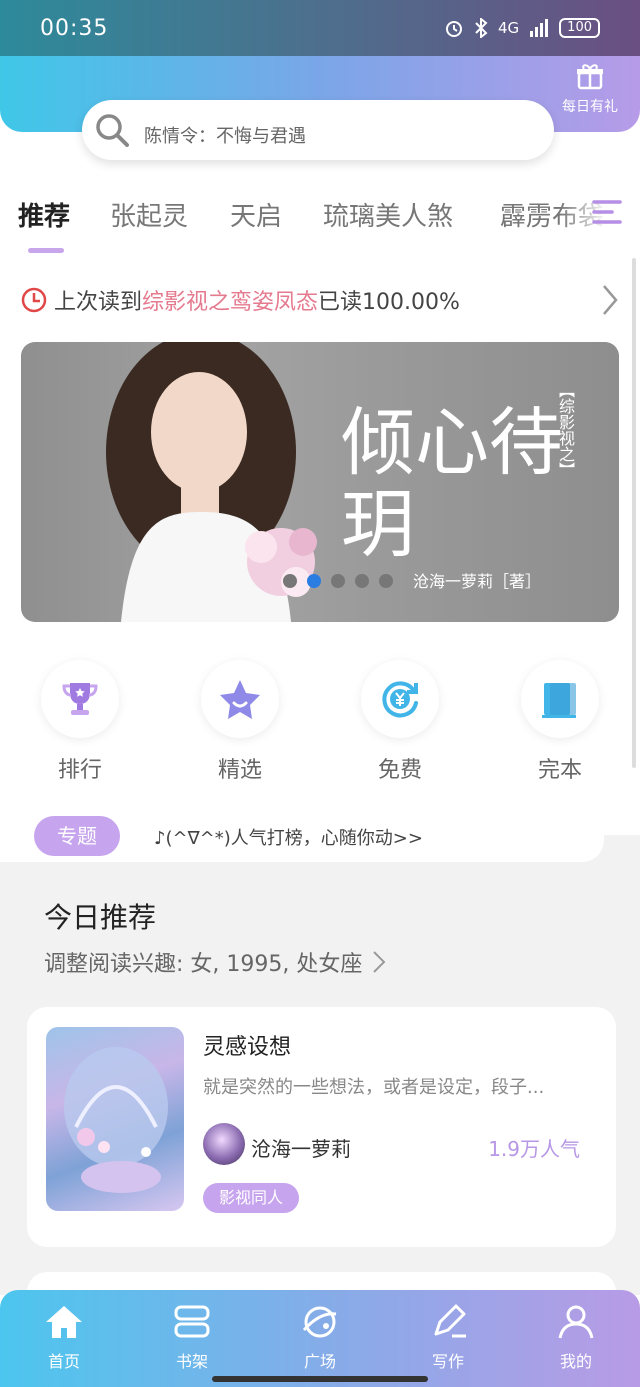  I want to click on planet-icon, so click(319, 1322).